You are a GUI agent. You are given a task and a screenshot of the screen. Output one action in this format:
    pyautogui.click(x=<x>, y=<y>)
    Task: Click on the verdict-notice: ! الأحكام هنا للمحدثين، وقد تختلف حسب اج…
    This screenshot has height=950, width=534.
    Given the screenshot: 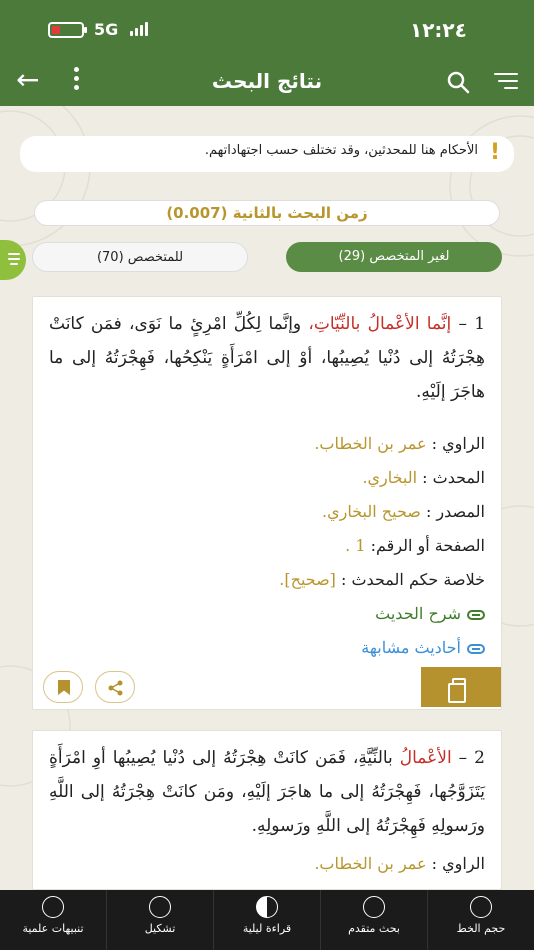 What is the action you would take?
    pyautogui.click(x=267, y=154)
    